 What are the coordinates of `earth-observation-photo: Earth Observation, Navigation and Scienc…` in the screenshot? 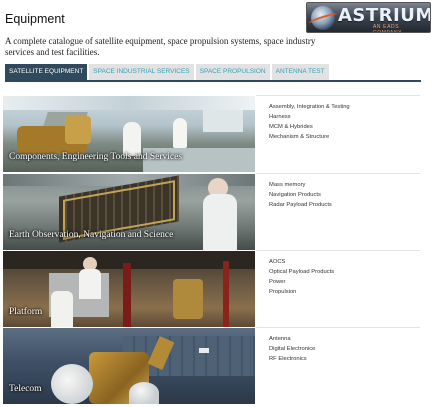 It's located at (129, 212).